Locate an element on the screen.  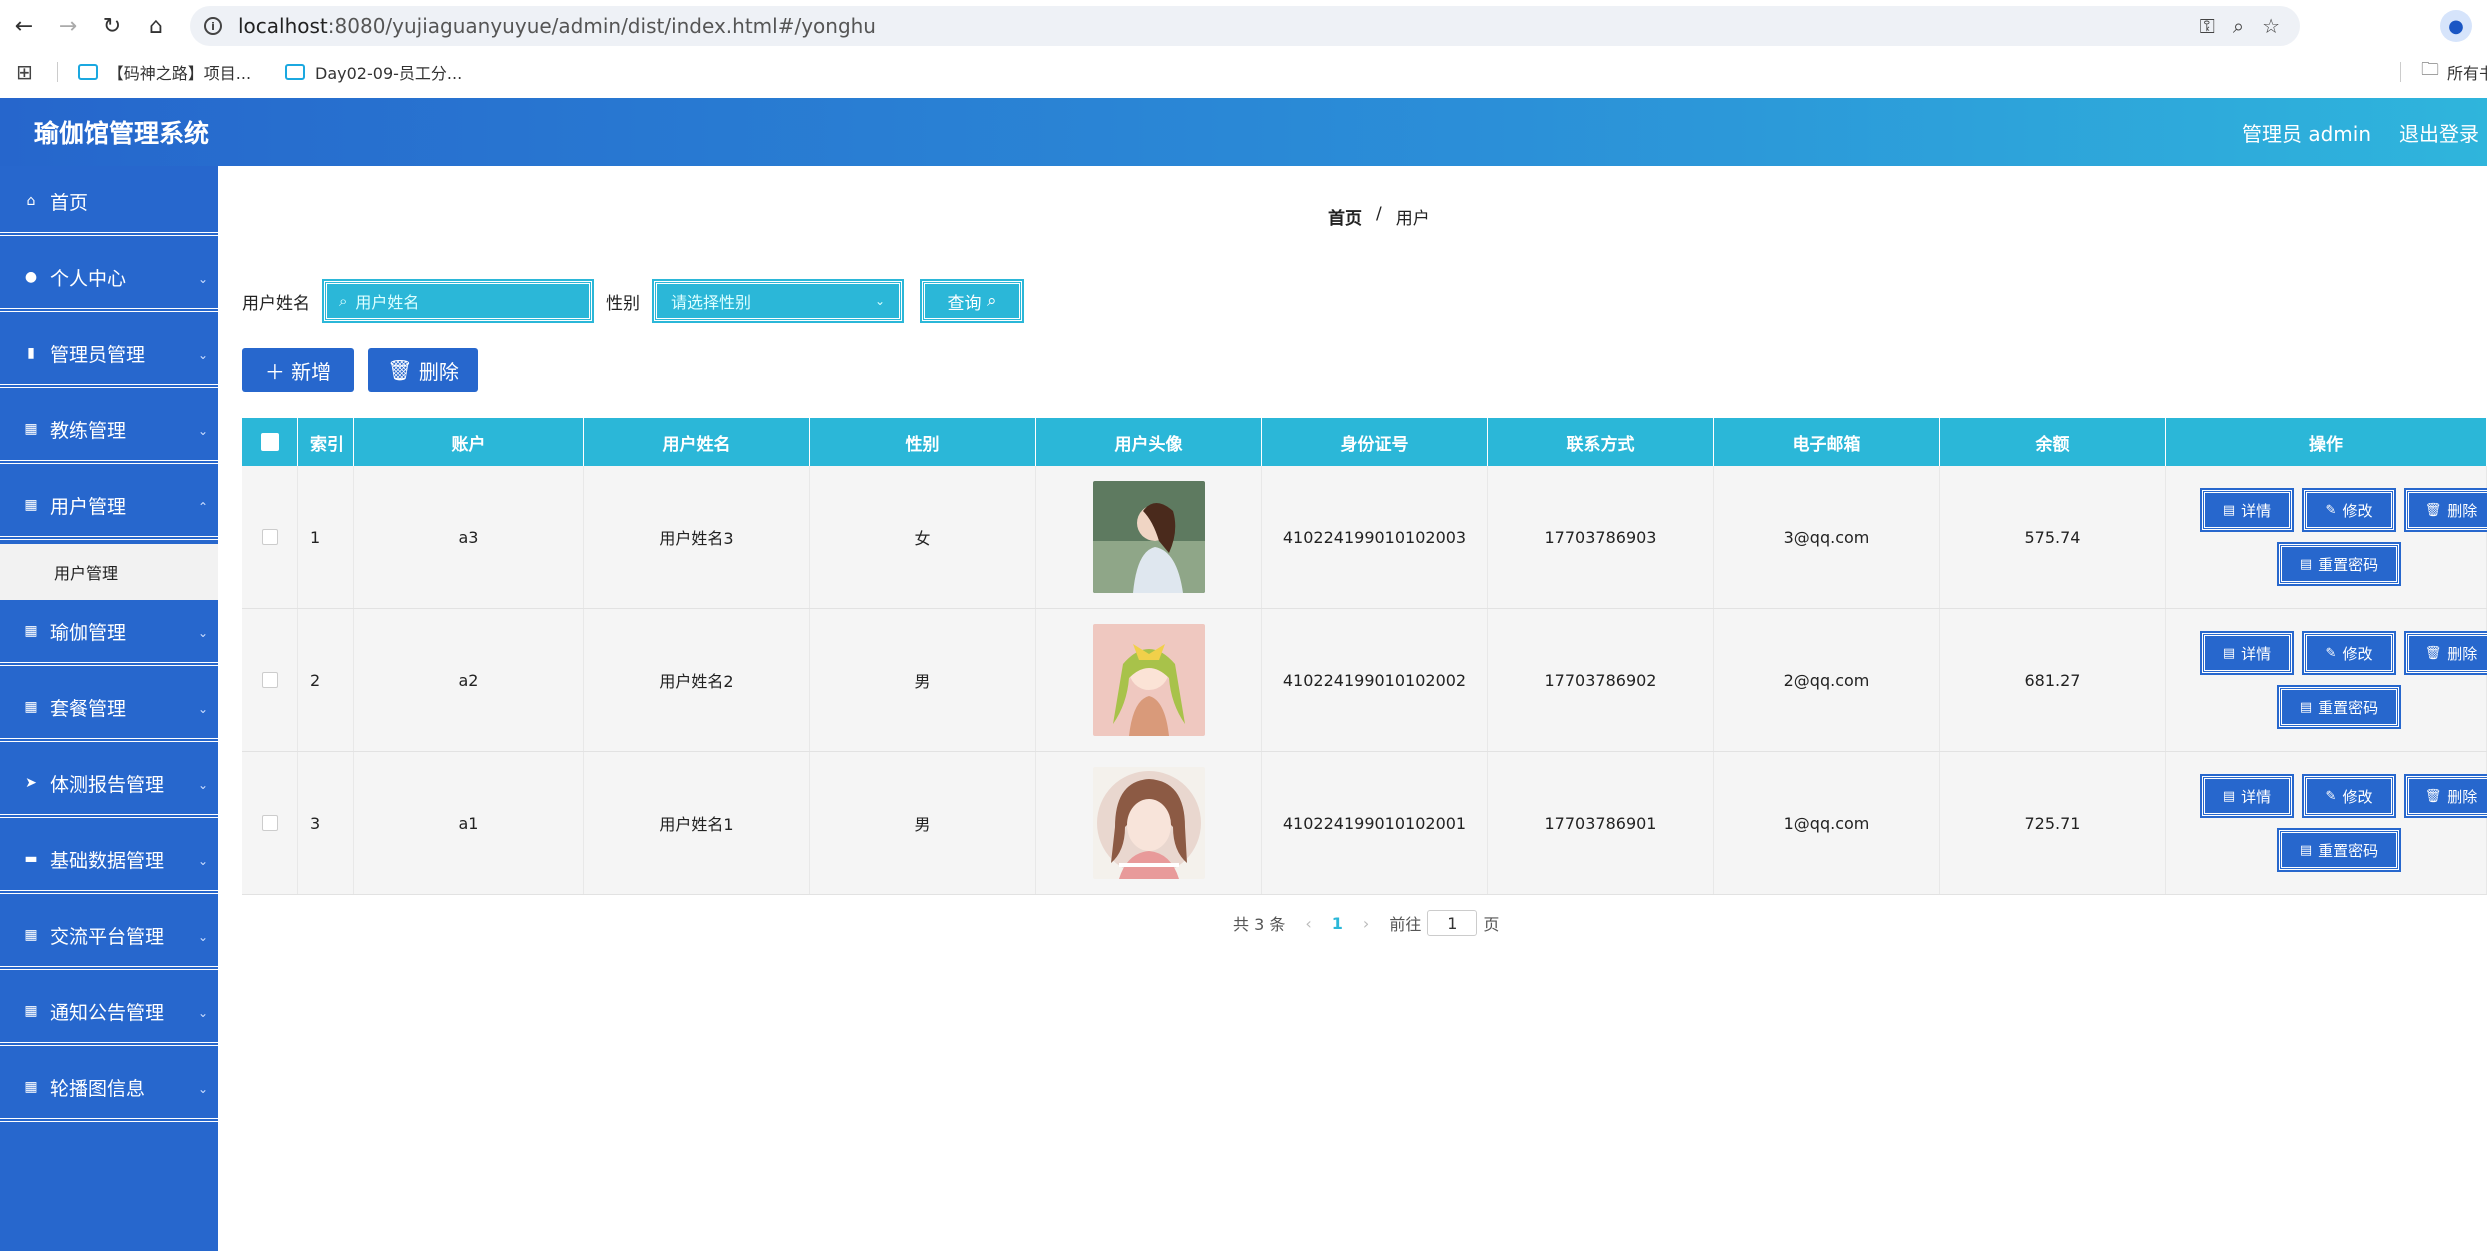
col-header: 联系方式 is located at coordinates (1601, 442).